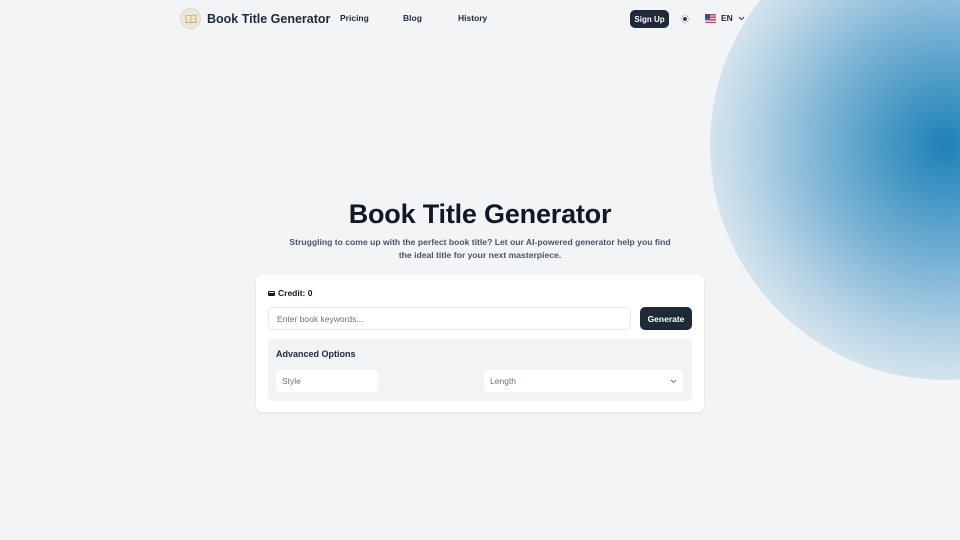 The width and height of the screenshot is (960, 540). I want to click on open-book-icon, so click(190, 18).